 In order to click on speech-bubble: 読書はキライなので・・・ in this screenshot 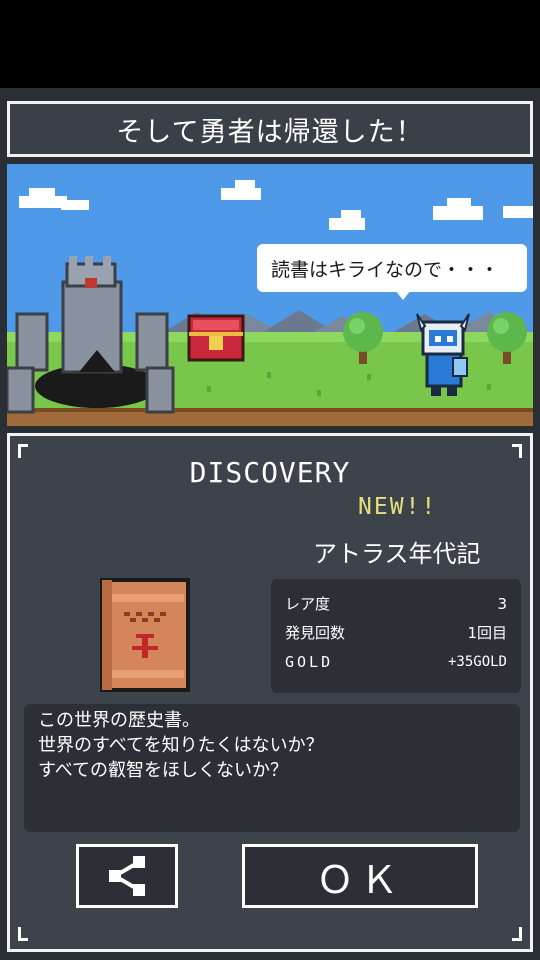, I will do `click(392, 268)`.